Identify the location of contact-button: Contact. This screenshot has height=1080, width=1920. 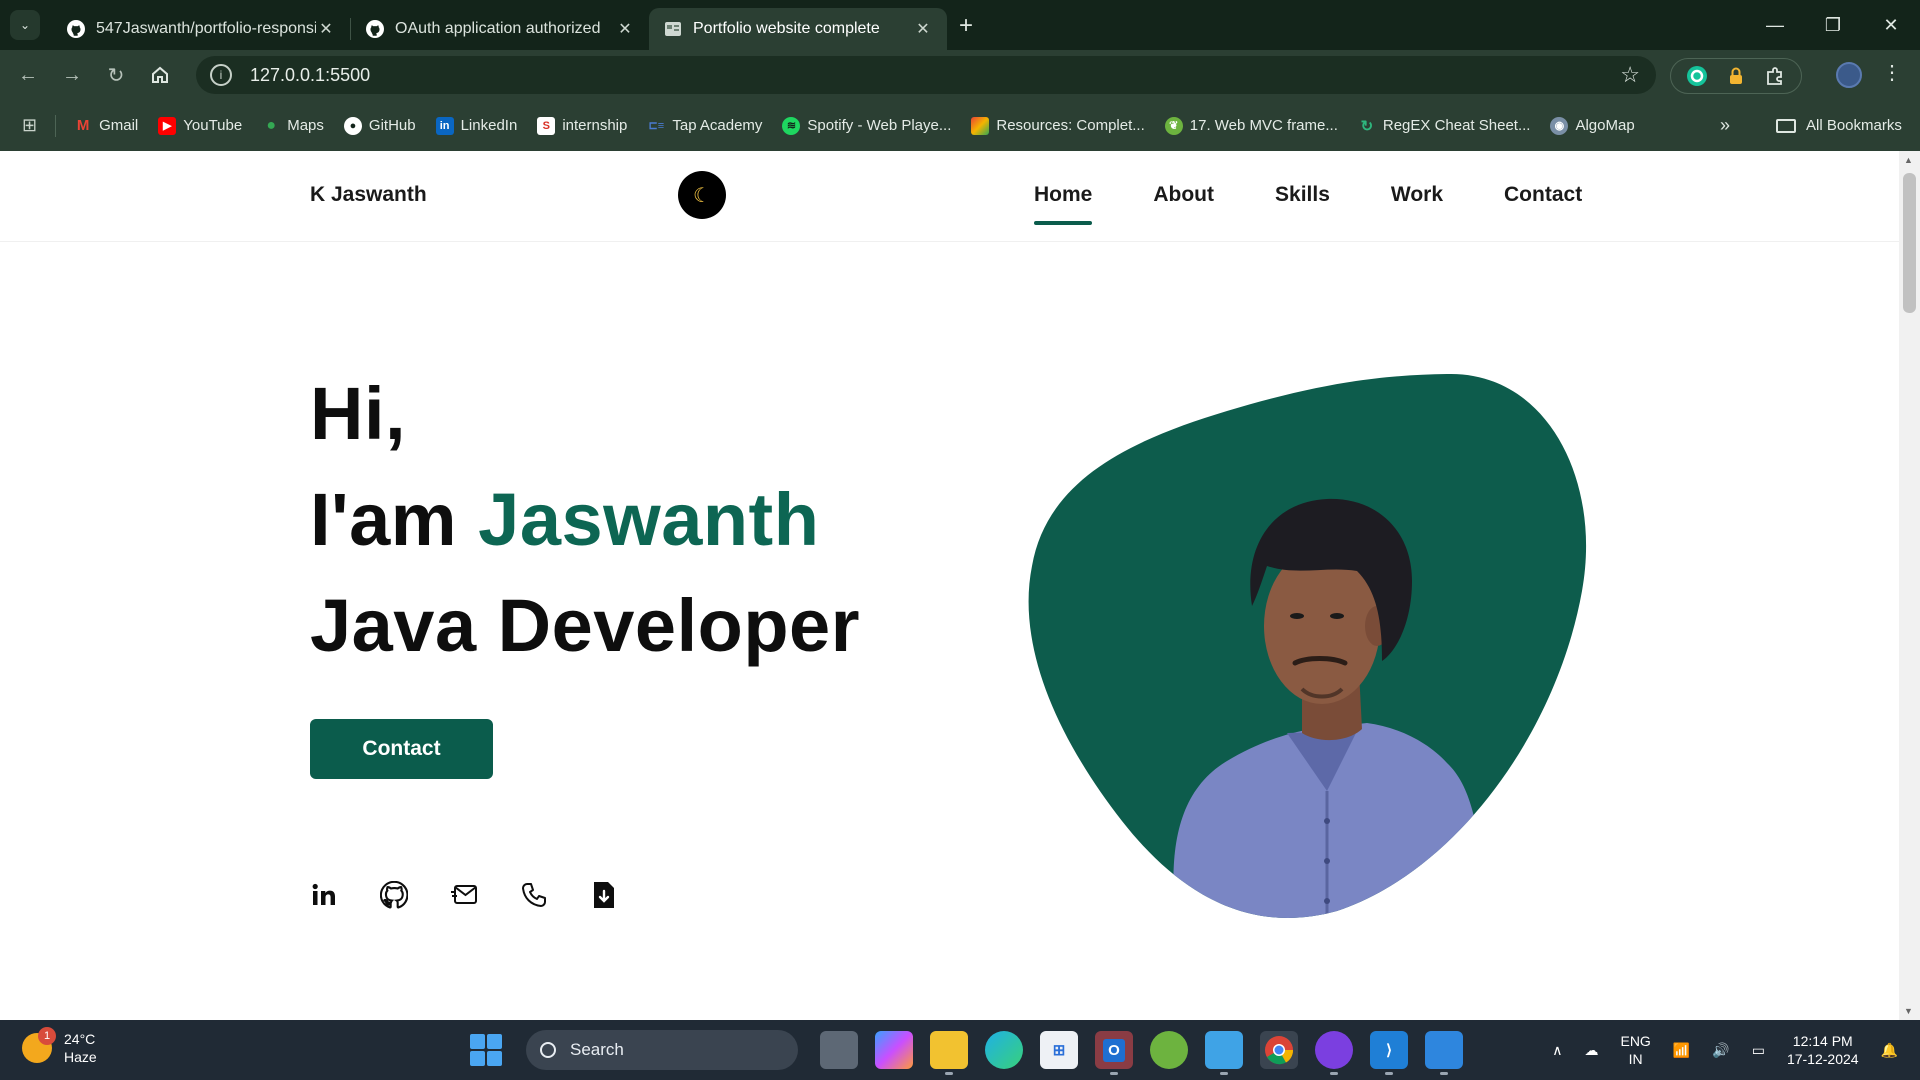
(401, 749).